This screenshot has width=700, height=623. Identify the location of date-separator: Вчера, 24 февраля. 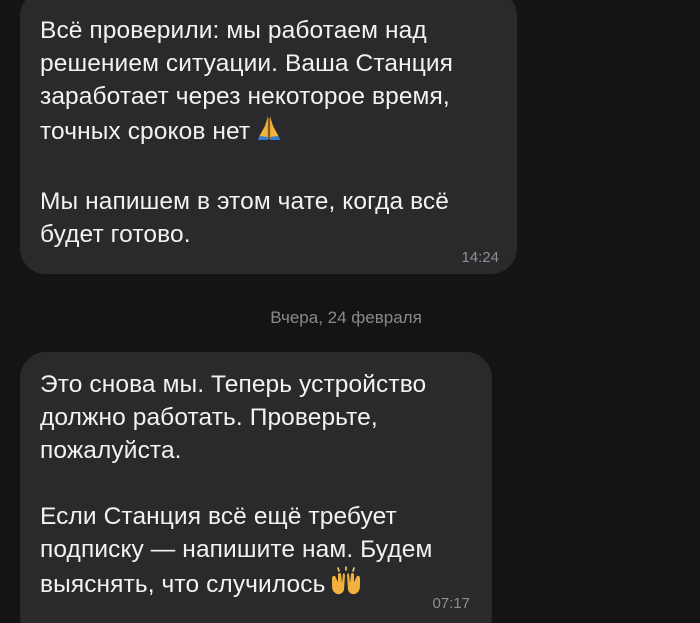
(346, 317).